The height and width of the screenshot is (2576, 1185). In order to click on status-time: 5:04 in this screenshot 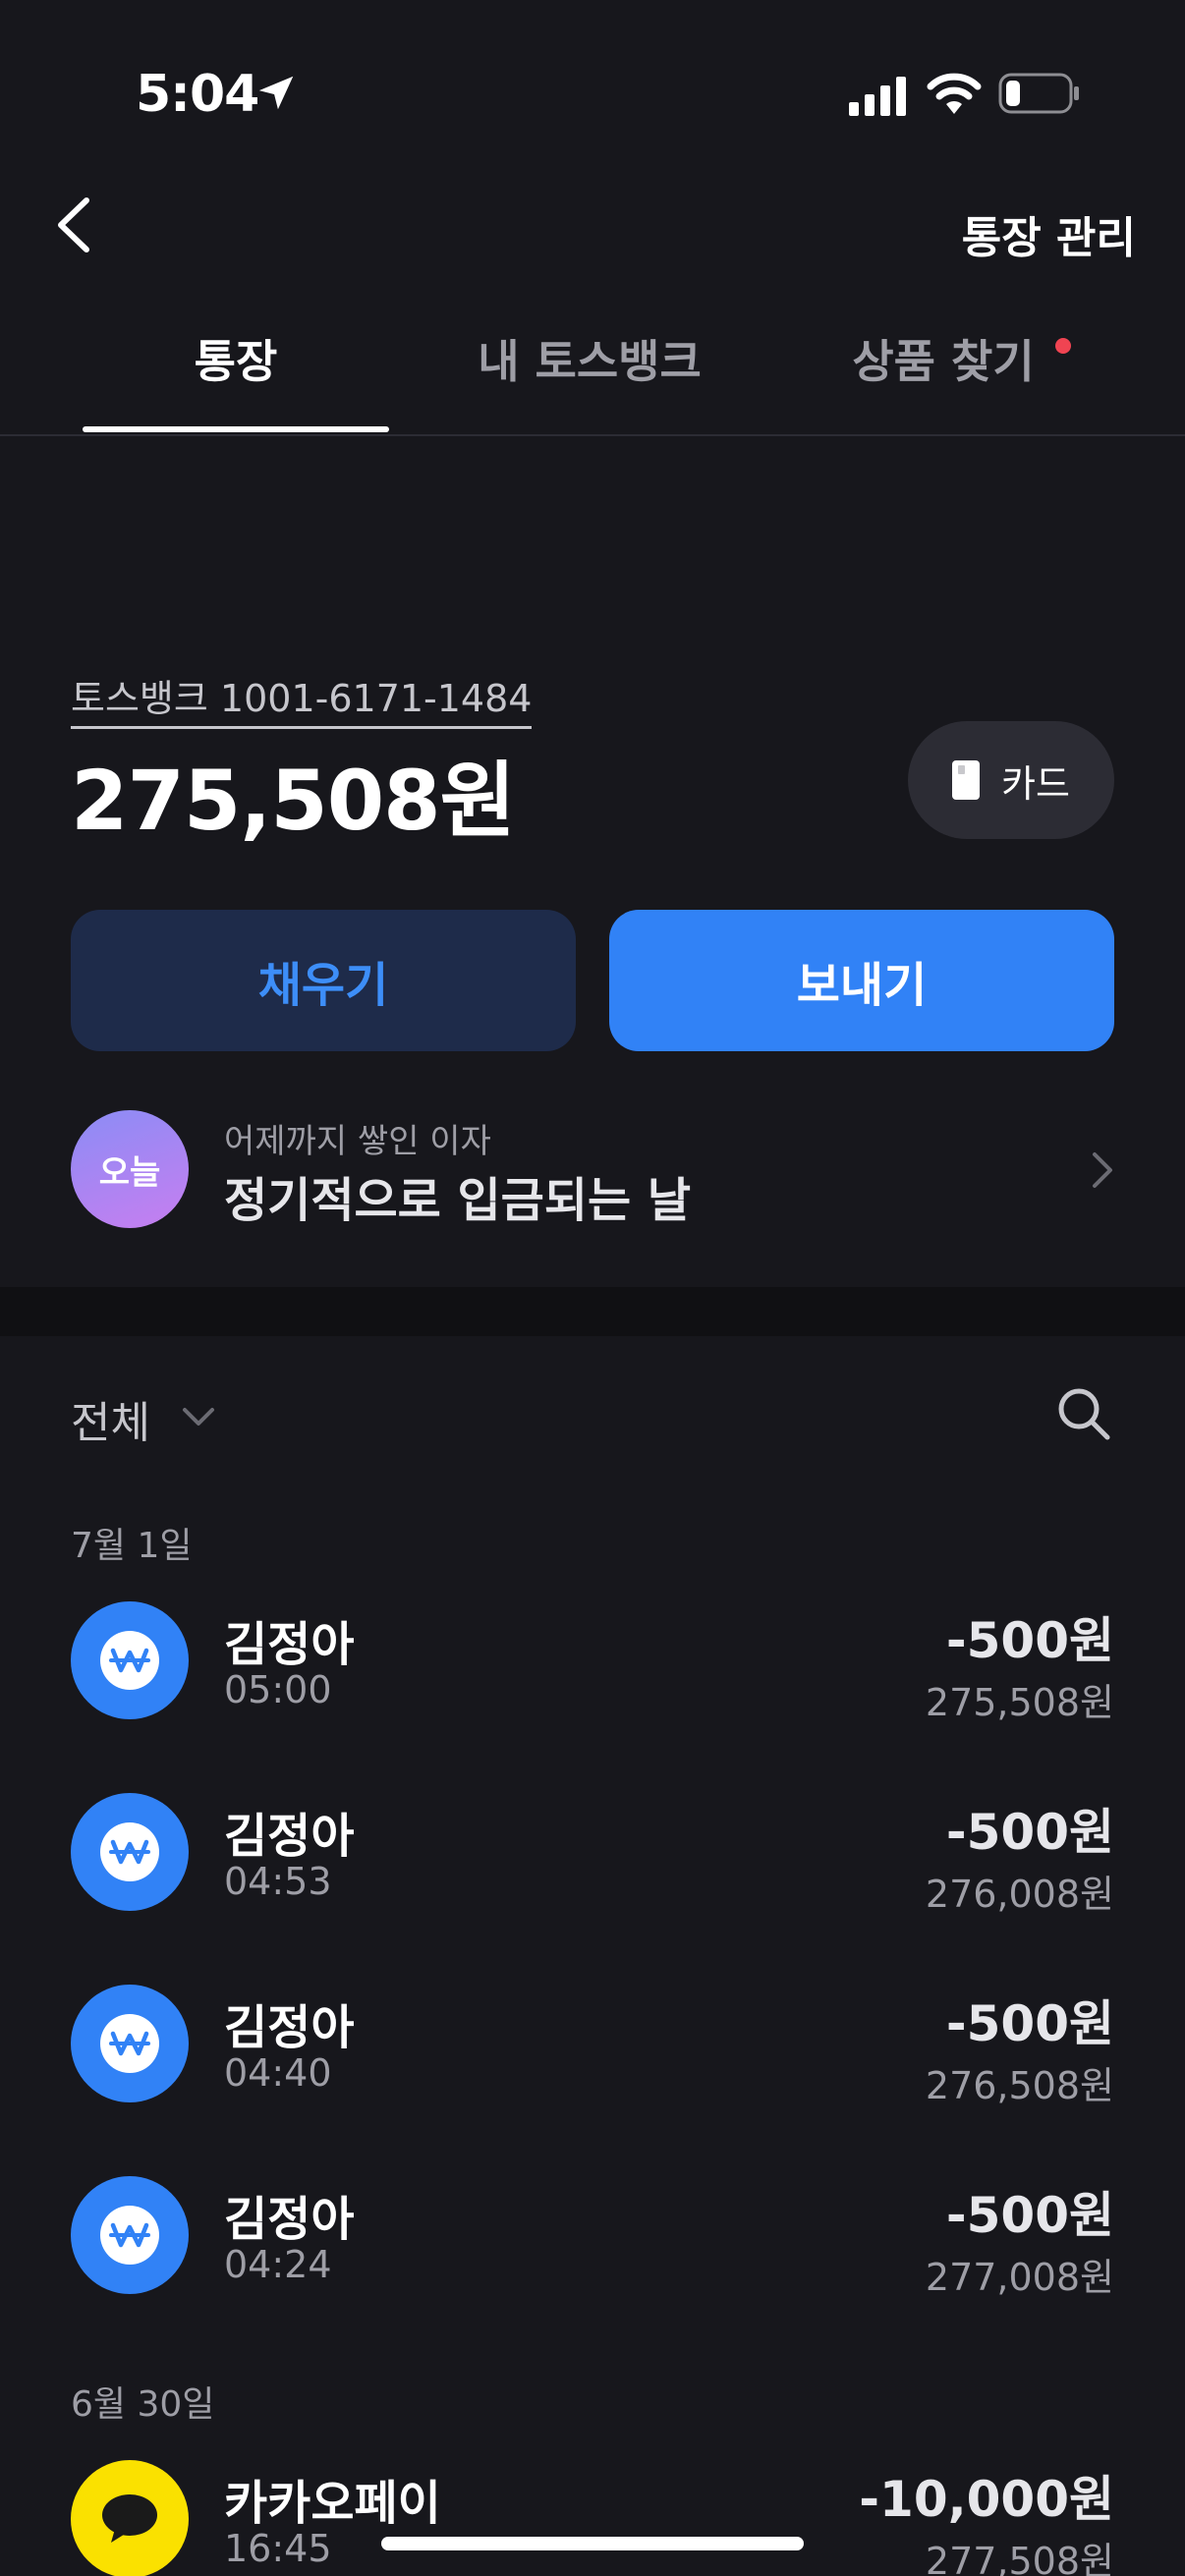, I will do `click(198, 94)`.